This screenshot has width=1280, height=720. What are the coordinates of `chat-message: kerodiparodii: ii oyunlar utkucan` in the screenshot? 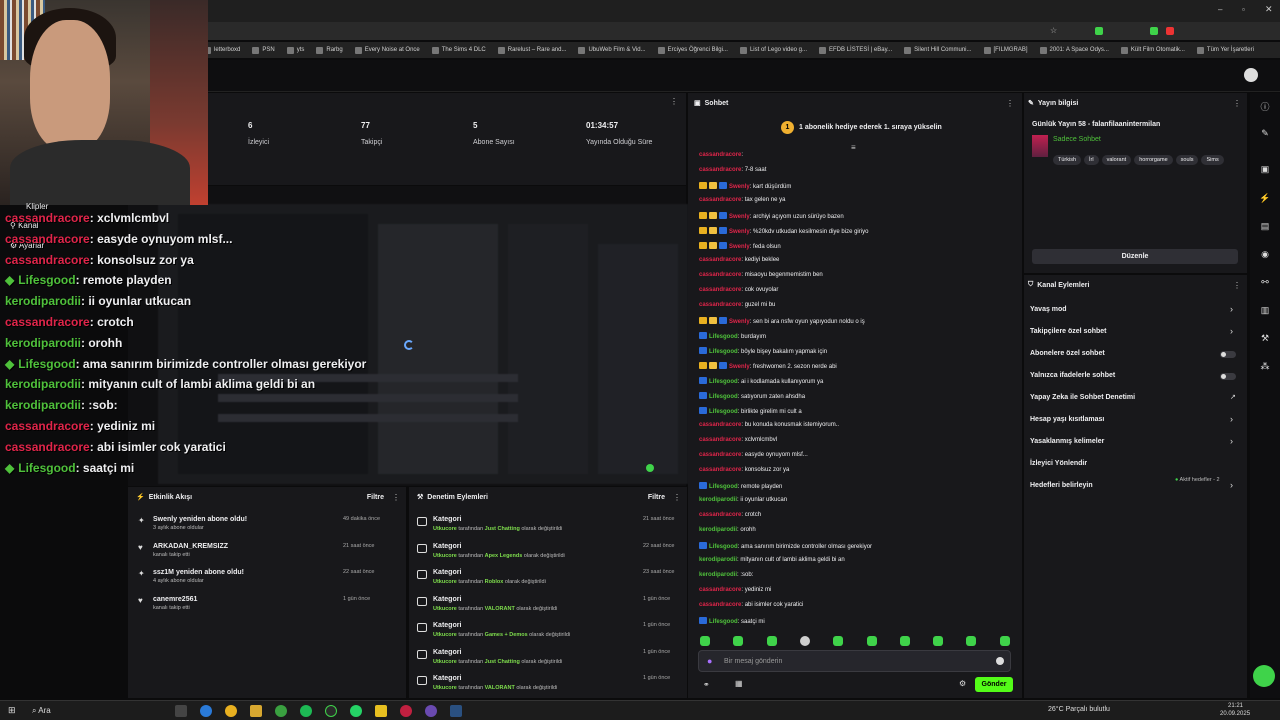 It's located at (743, 500).